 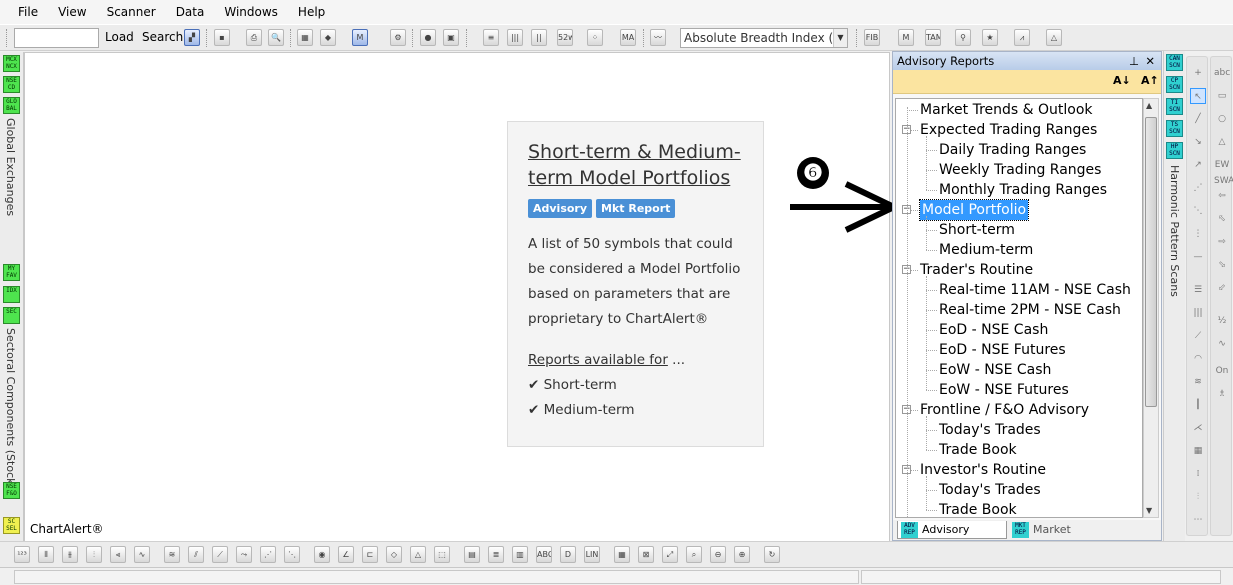 What do you see at coordinates (1222, 219) in the screenshot?
I see `arrow-up-left-icon: ⬁` at bounding box center [1222, 219].